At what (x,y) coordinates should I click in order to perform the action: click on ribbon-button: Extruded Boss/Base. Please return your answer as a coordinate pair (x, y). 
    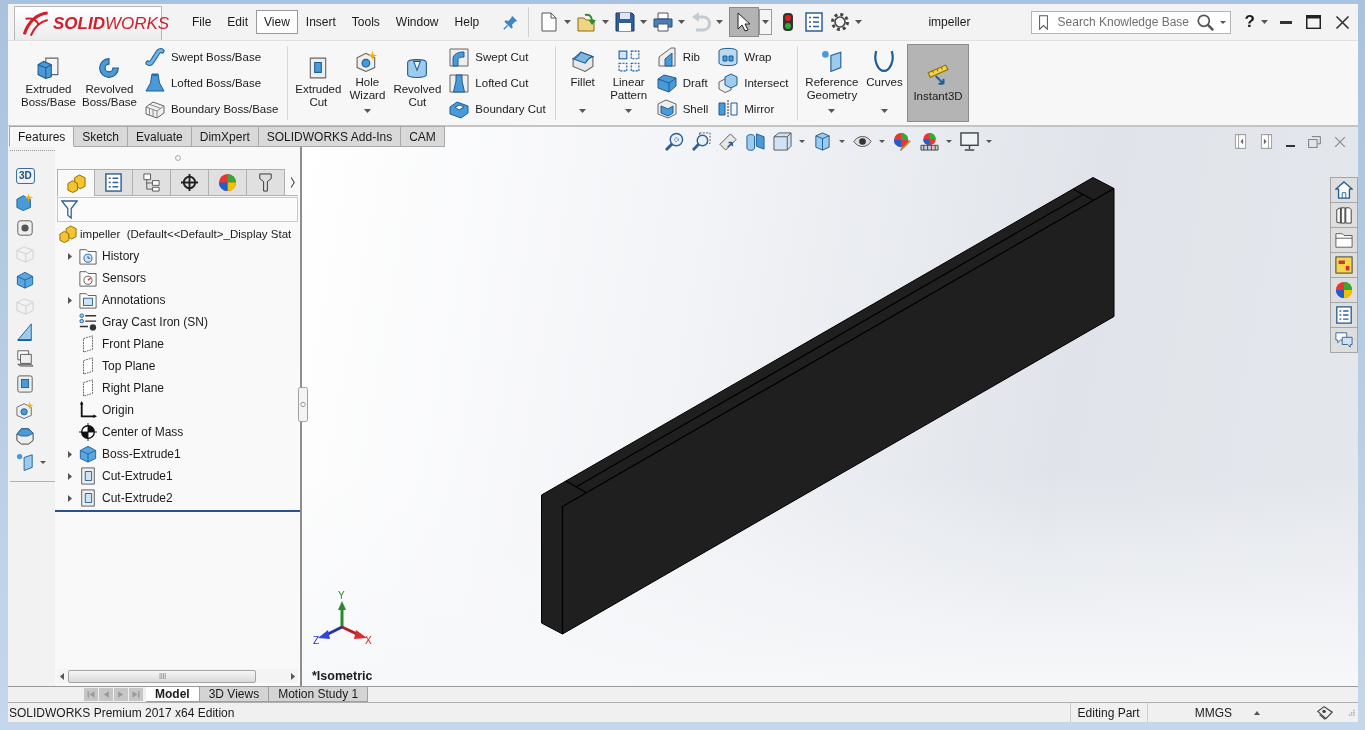
    Looking at the image, I should click on (48, 83).